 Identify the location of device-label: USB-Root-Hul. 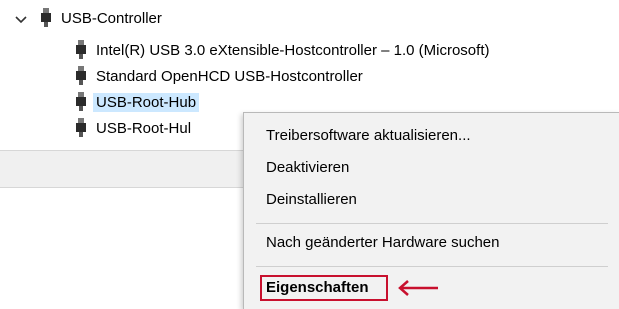
(144, 128).